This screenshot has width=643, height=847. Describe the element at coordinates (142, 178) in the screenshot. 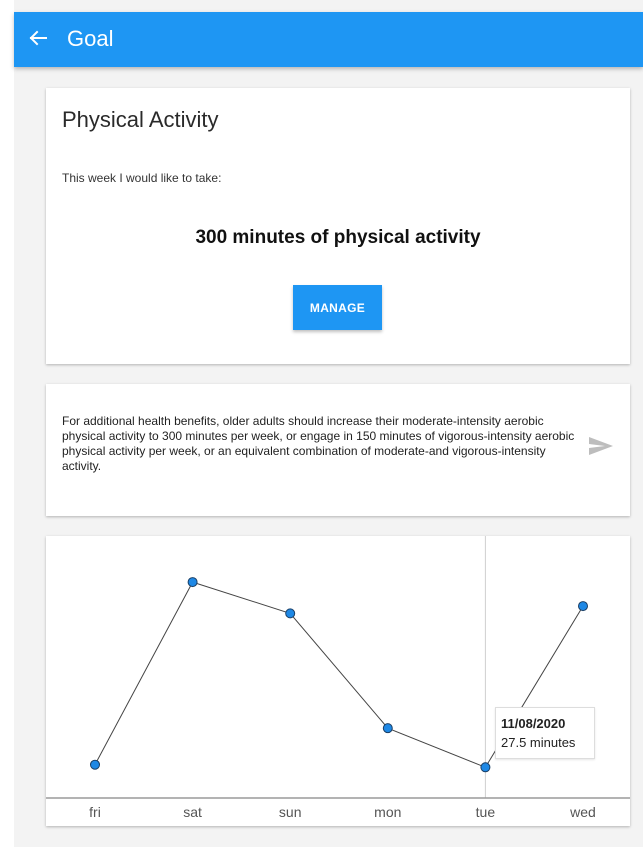

I see `goal-subtitle: This week I would like to take:` at that location.